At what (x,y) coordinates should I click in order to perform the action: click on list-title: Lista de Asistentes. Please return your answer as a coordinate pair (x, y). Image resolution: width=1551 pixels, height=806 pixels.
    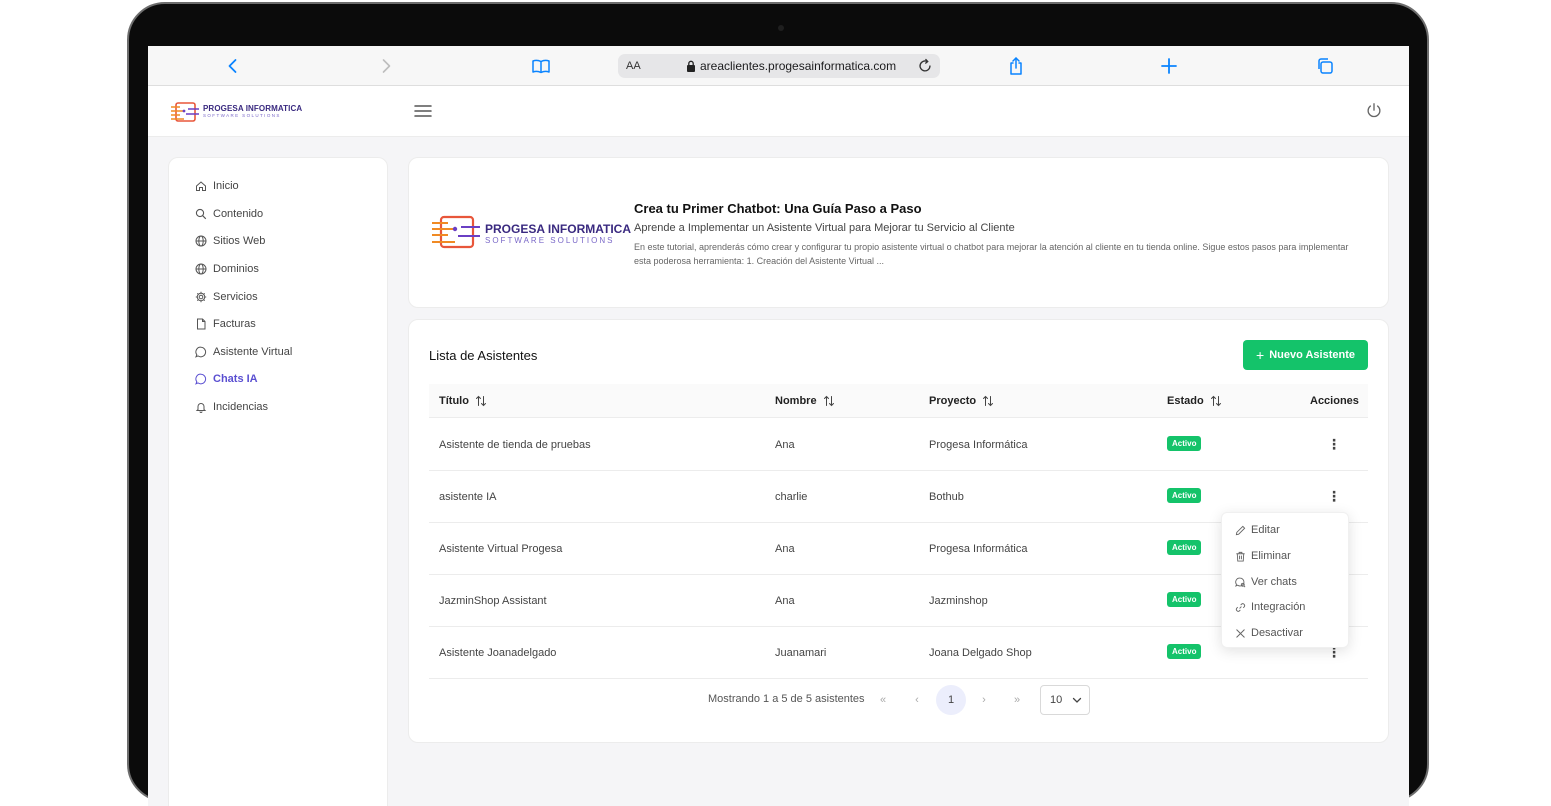
    Looking at the image, I should click on (483, 355).